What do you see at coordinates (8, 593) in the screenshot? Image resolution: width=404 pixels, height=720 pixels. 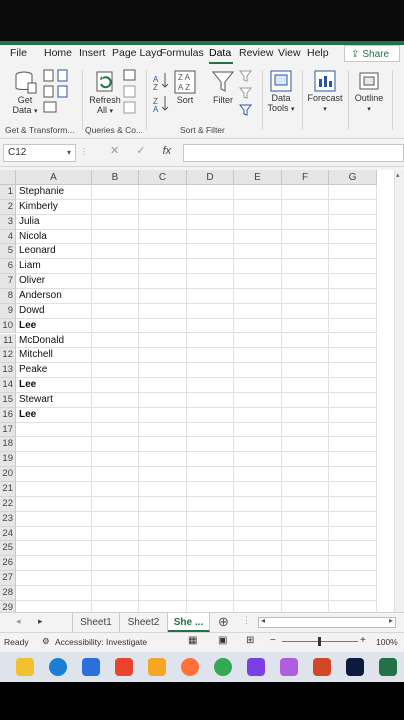 I see `row-header: 28` at bounding box center [8, 593].